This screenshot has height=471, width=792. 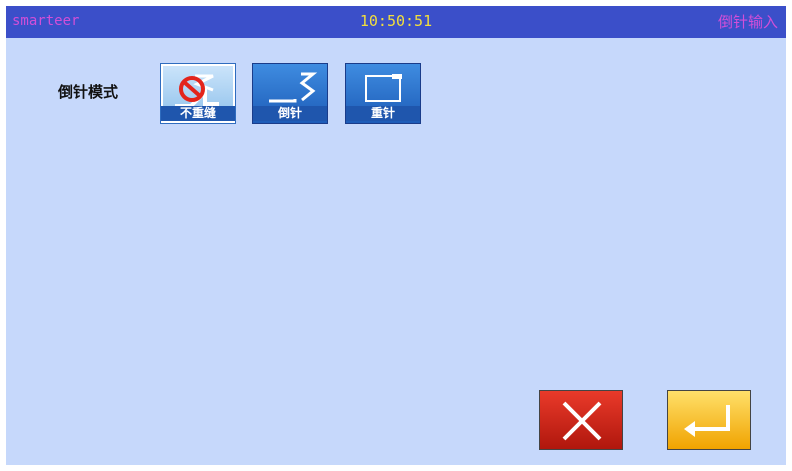 I want to click on clock: 10:50:51, so click(x=396, y=21).